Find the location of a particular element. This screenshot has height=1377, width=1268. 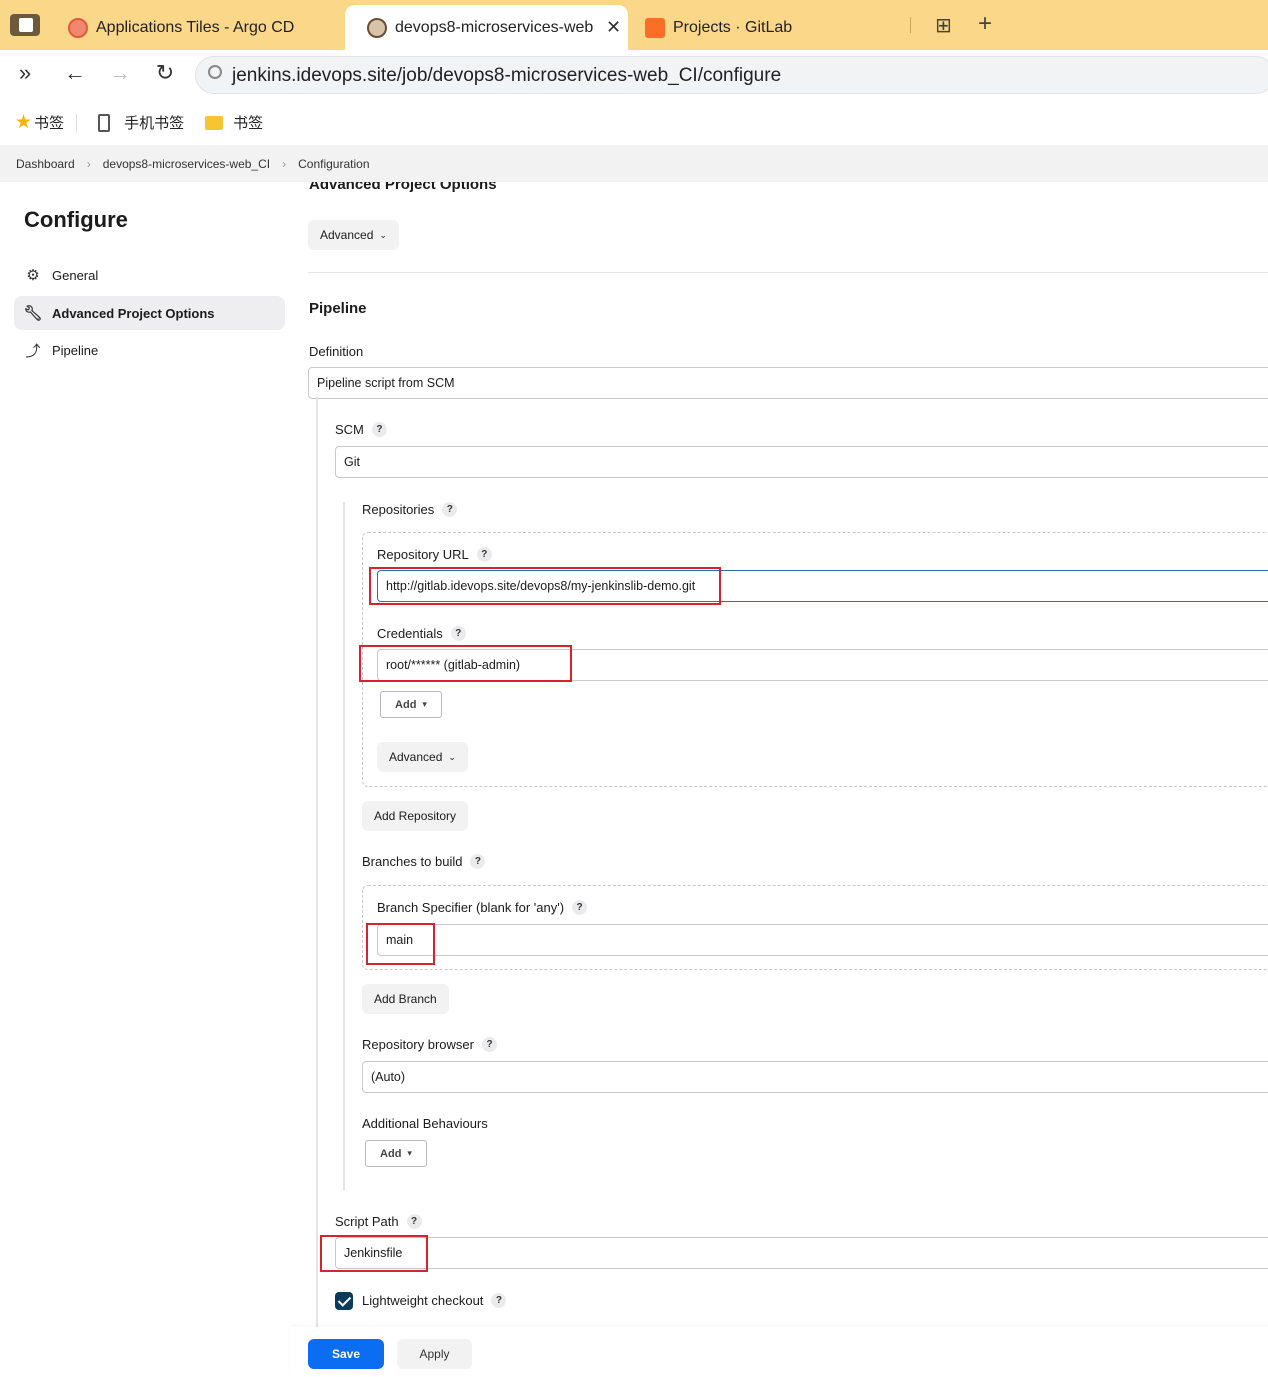

scm-label: SCM ? is located at coordinates (361, 429).